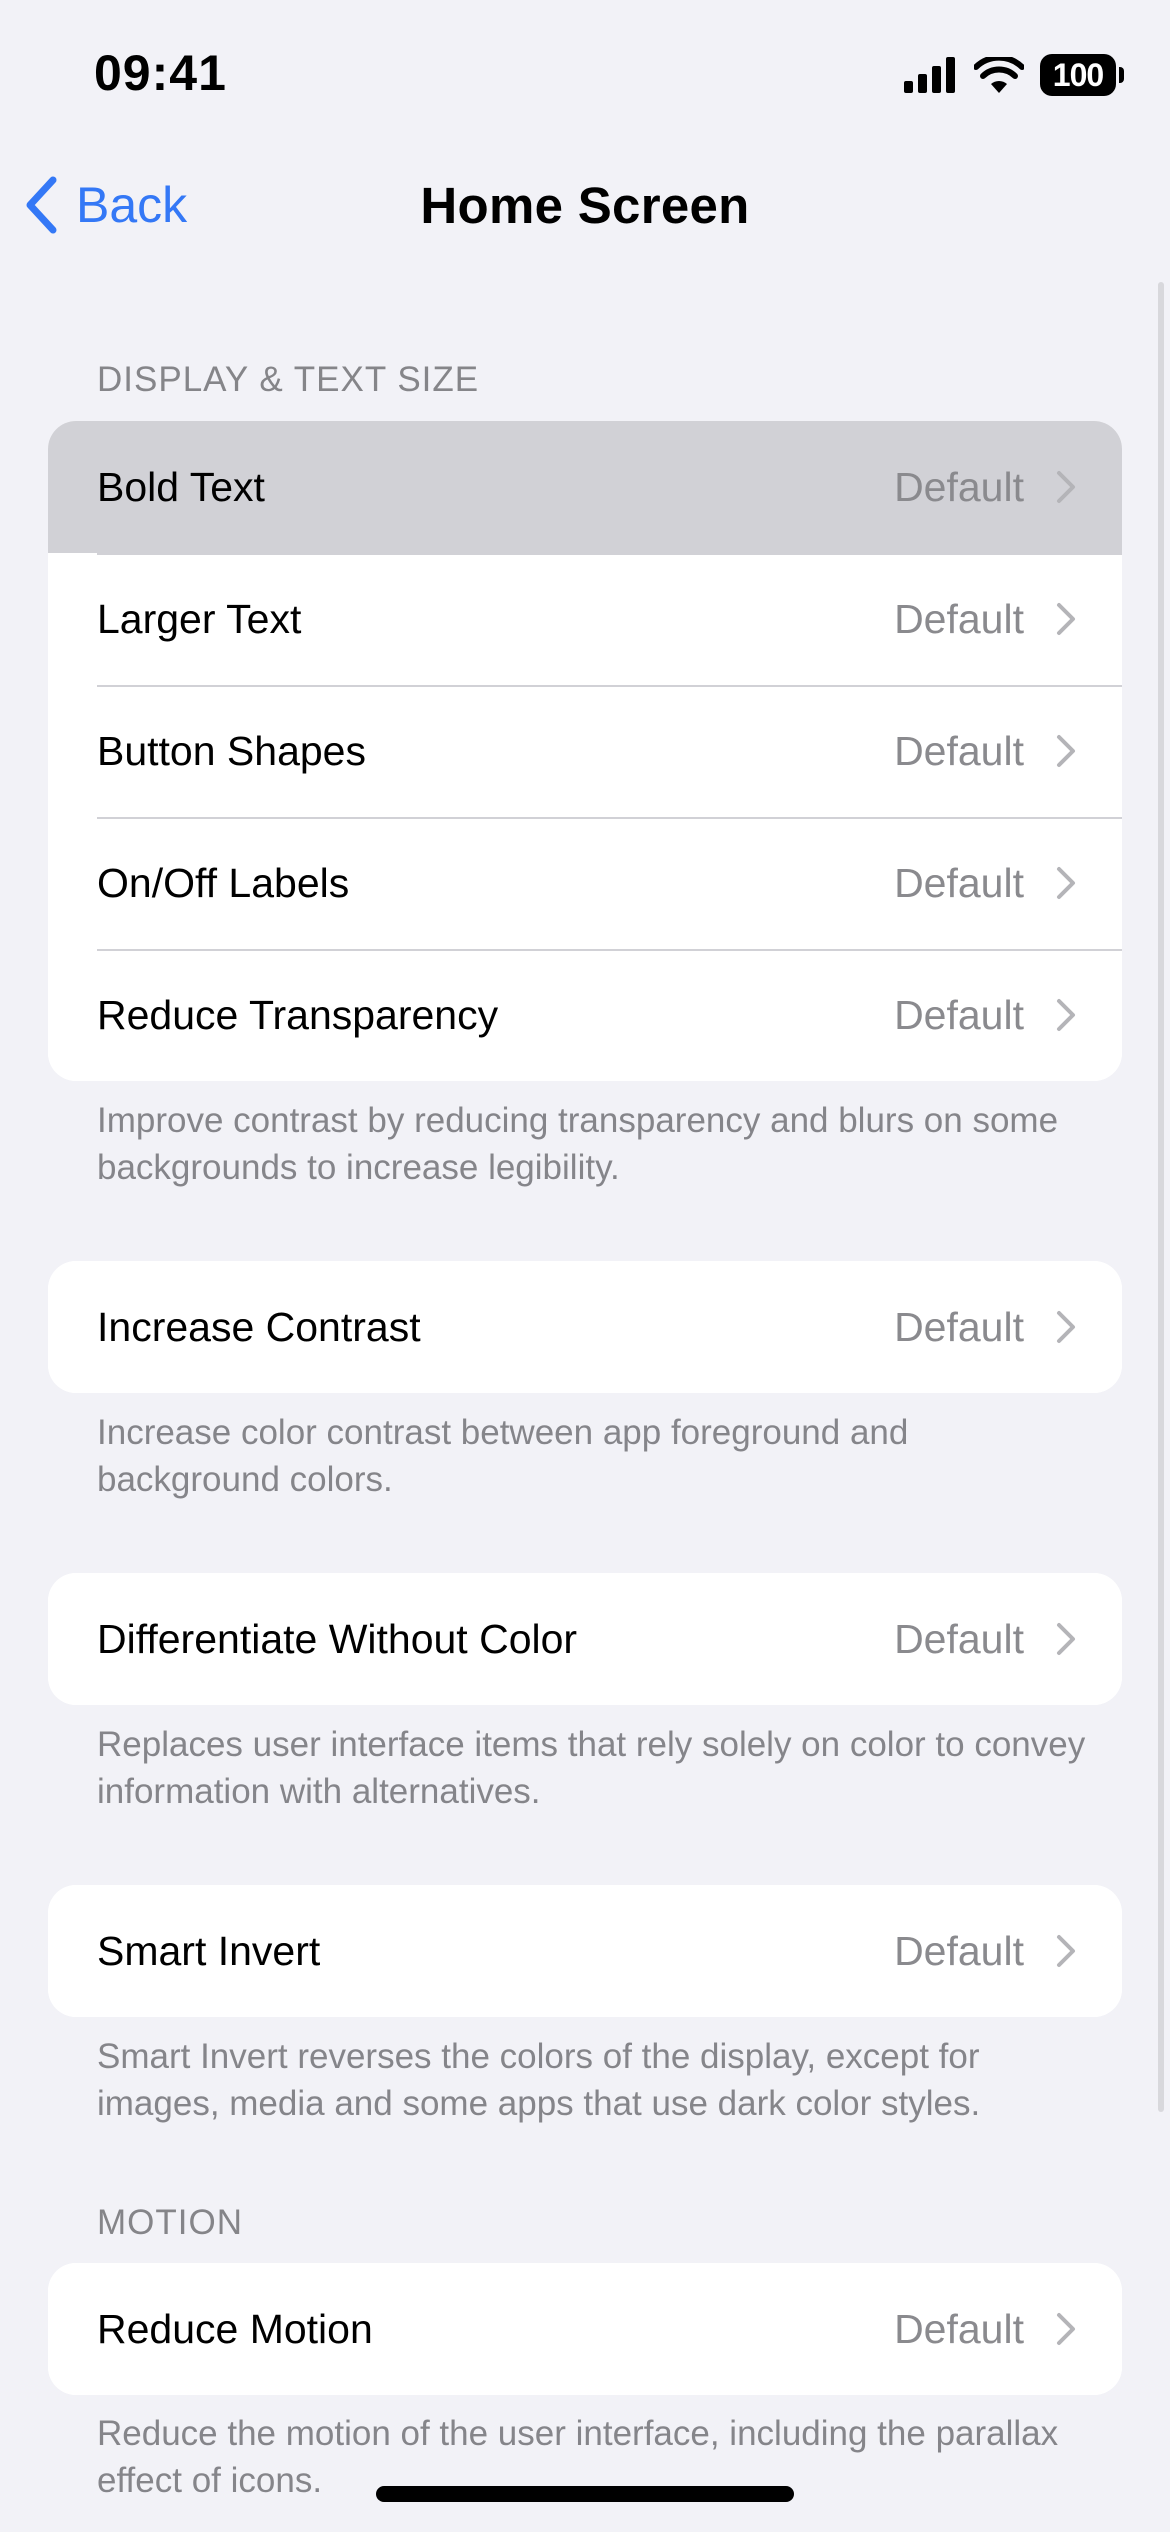 This screenshot has width=1170, height=2532. Describe the element at coordinates (585, 619) in the screenshot. I see `row-larger-text: Larger Text Default` at that location.